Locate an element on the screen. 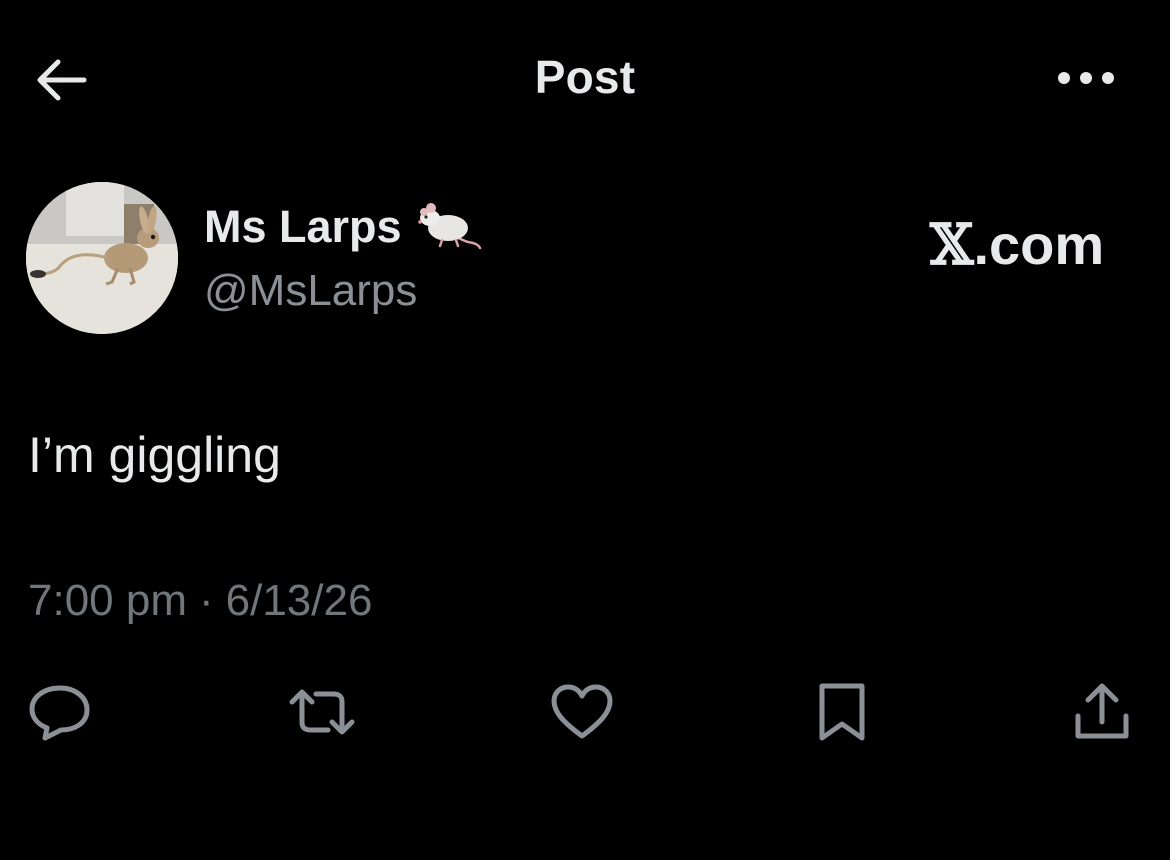  share-icon is located at coordinates (1102, 711).